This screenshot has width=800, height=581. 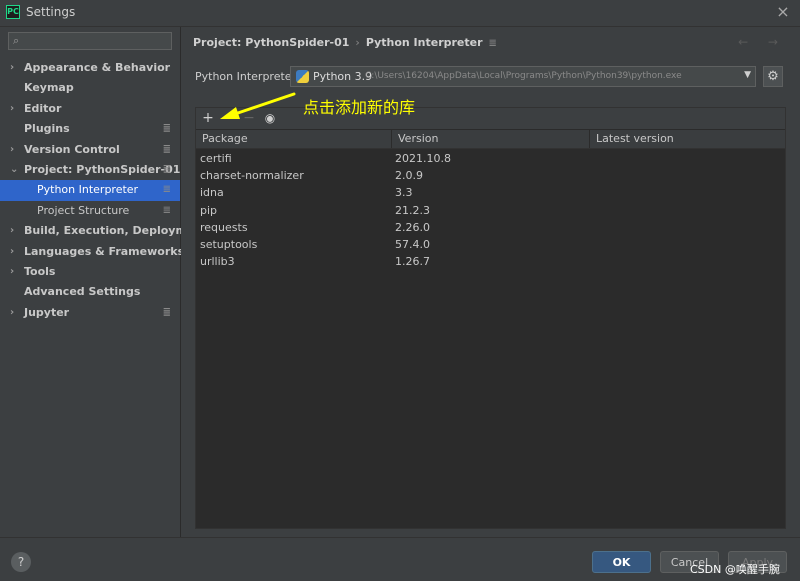 I want to click on package-name: setuptools, so click(x=229, y=244).